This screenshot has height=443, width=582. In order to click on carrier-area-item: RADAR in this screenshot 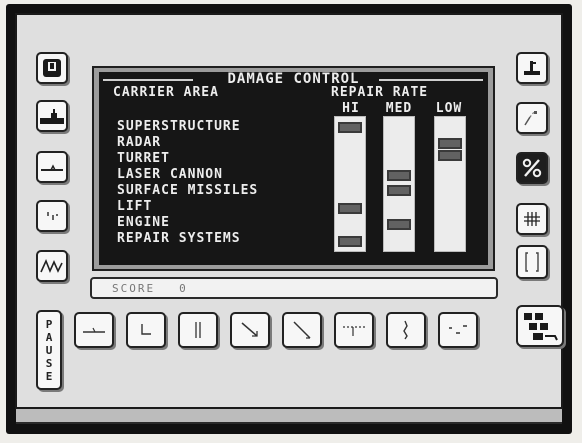, I will do `click(139, 142)`.